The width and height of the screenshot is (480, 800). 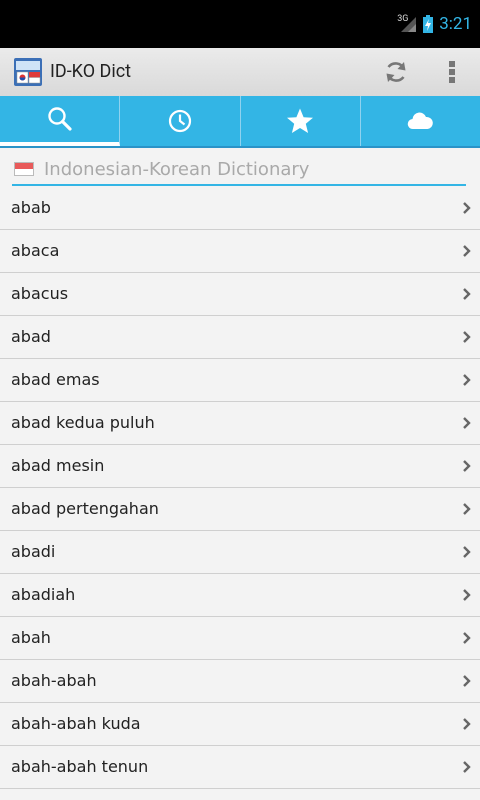 What do you see at coordinates (455, 24) in the screenshot?
I see `status-clock: 3:21` at bounding box center [455, 24].